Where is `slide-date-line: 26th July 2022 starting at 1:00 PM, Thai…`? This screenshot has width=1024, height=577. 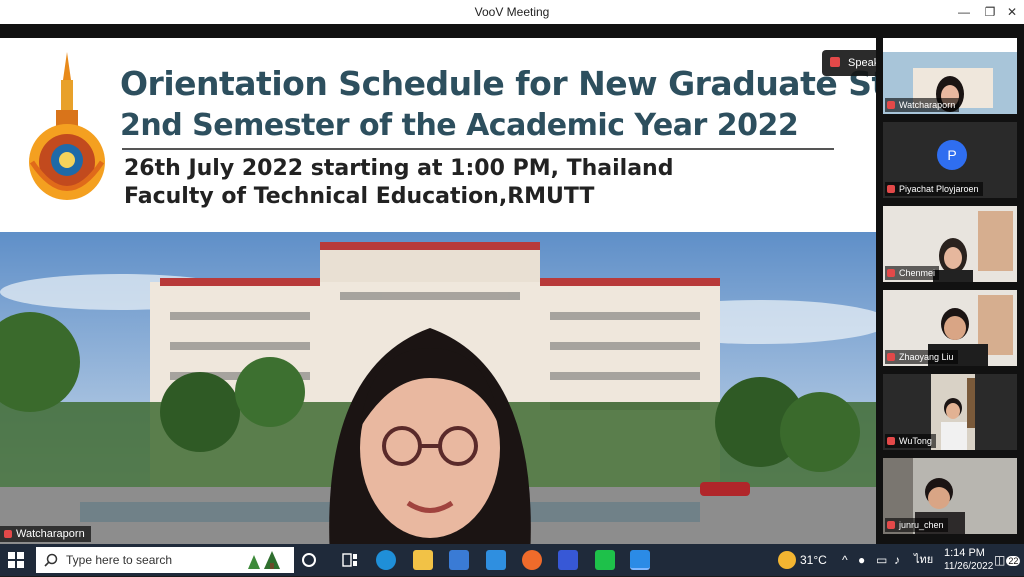
slide-date-line: 26th July 2022 starting at 1:00 PM, Thai… is located at coordinates (399, 168).